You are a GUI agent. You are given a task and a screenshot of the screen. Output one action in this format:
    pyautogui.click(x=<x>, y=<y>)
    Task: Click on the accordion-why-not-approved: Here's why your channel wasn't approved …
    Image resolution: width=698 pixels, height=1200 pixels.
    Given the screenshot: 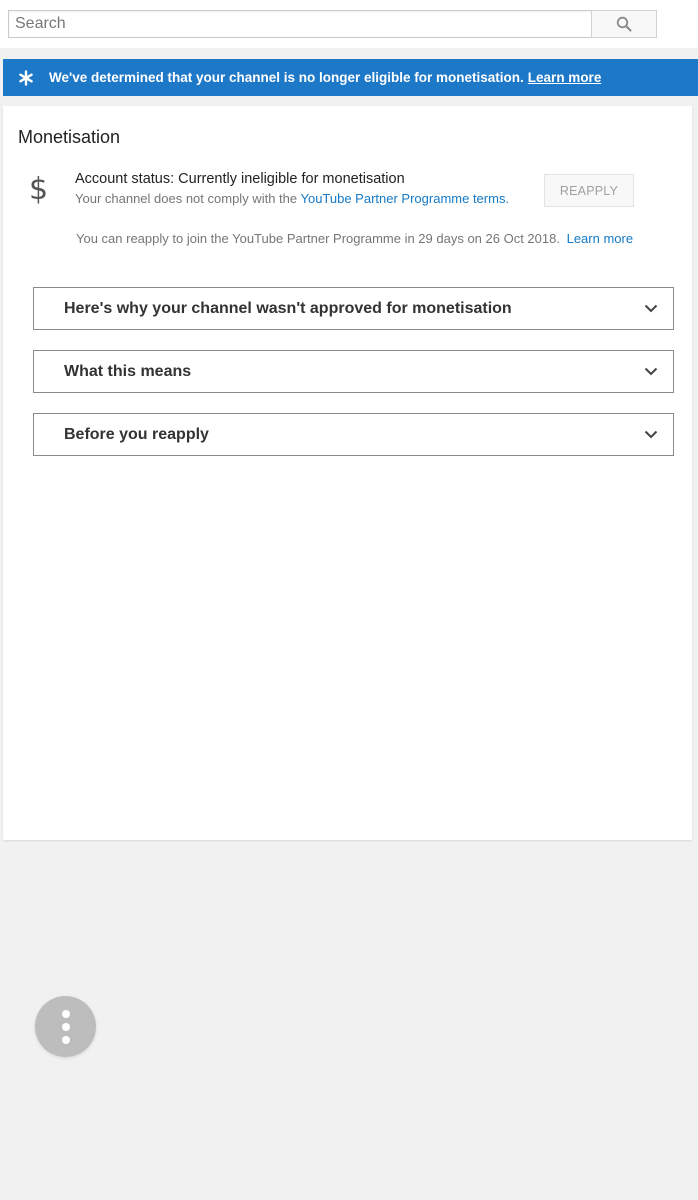 What is the action you would take?
    pyautogui.click(x=353, y=308)
    